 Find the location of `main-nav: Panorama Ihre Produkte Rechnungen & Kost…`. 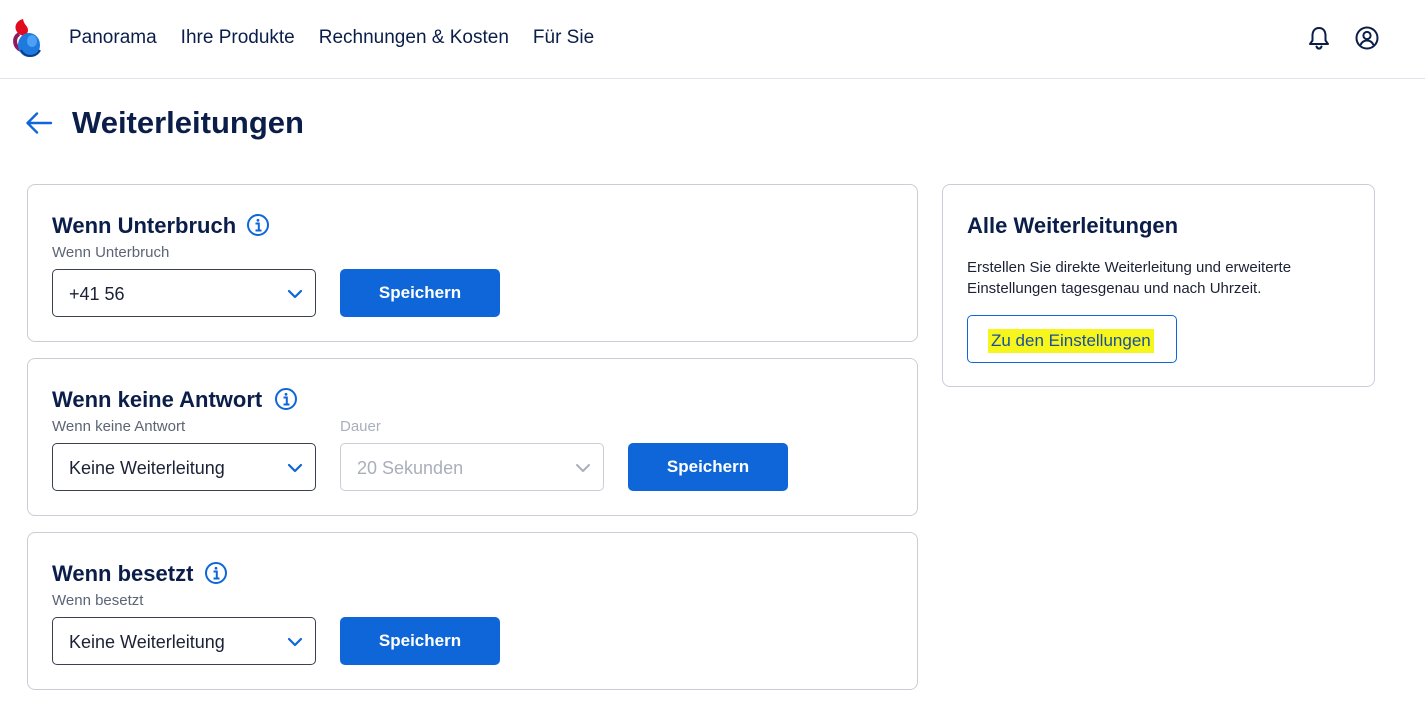

main-nav: Panorama Ihre Produkte Rechnungen & Kost… is located at coordinates (331, 38).